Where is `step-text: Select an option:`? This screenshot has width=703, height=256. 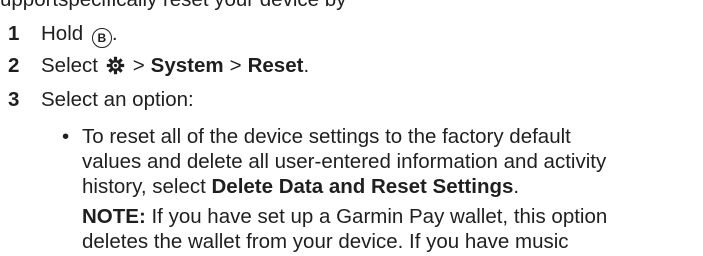
step-text: Select an option: is located at coordinates (117, 99).